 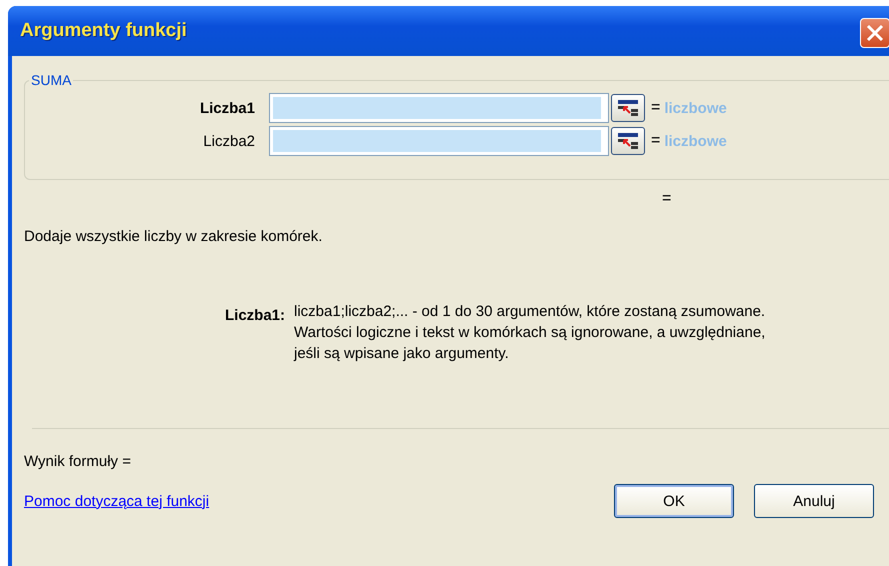 I want to click on cancel-button: Anuluj, so click(x=814, y=501).